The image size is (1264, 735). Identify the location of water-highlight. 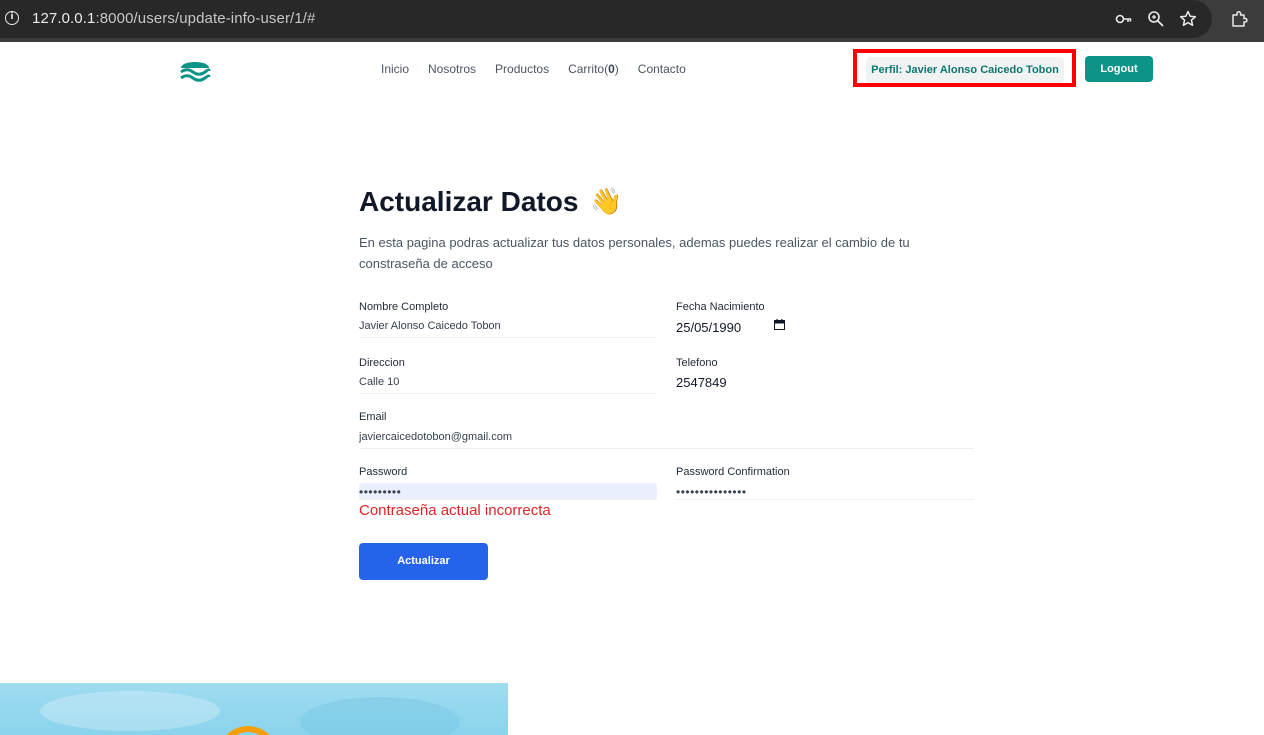
(130, 711).